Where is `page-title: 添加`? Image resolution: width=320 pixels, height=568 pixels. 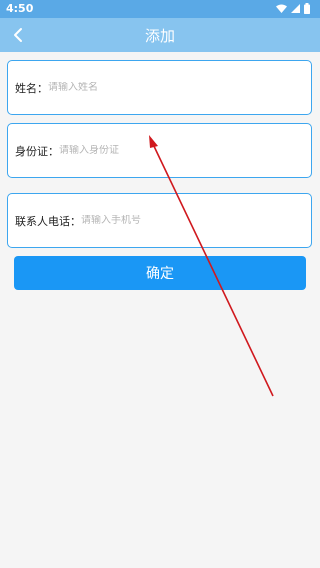 page-title: 添加 is located at coordinates (159, 36).